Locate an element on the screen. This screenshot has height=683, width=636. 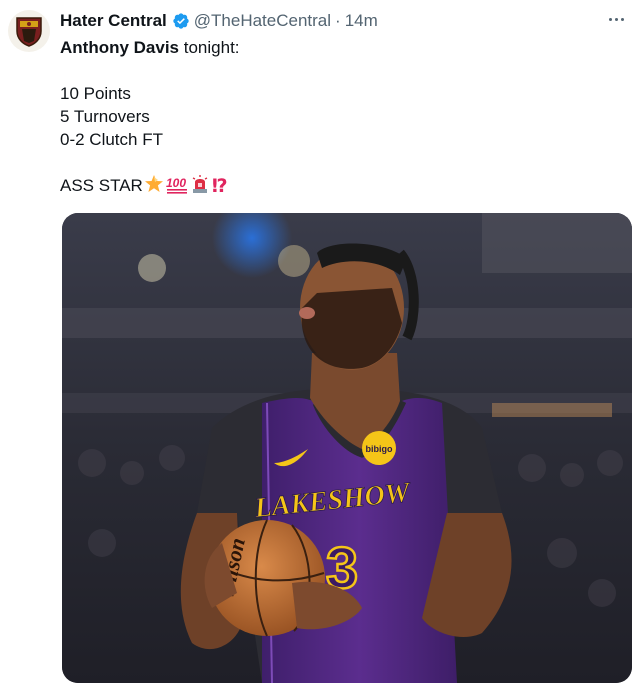
stat-line: 5 Turnovers is located at coordinates (105, 116).